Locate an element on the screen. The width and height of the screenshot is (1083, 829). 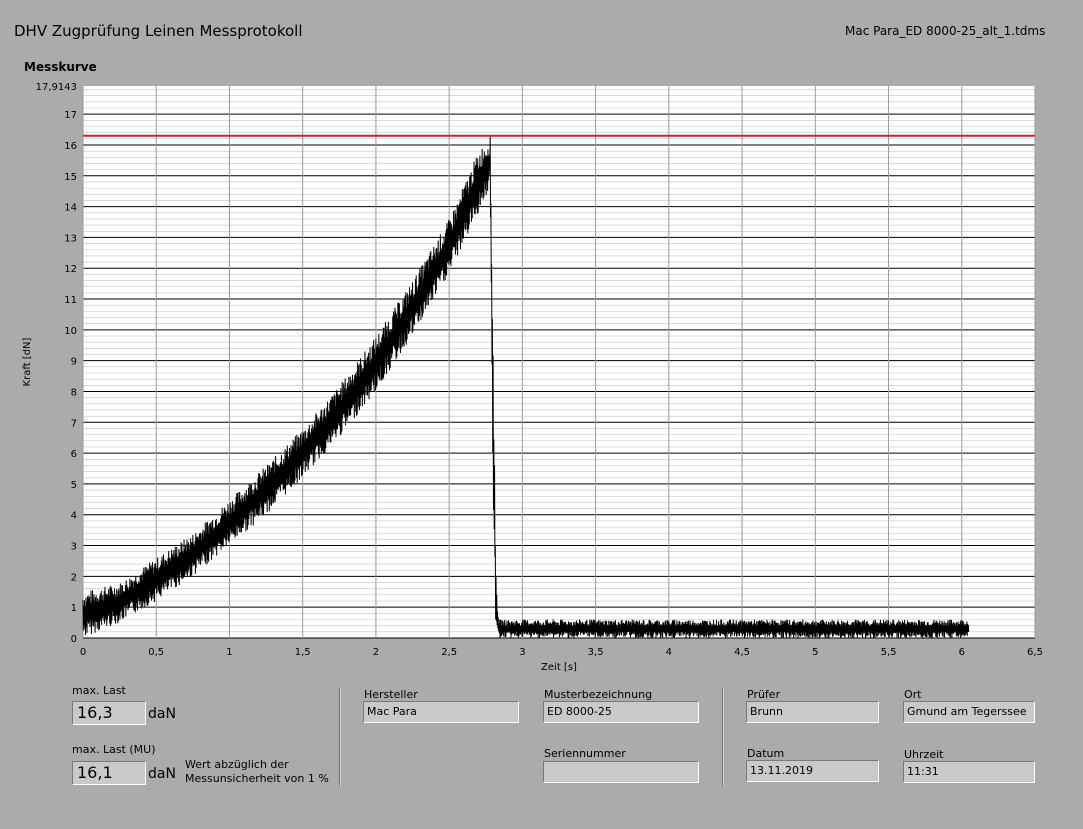
y-tick-label: 16 is located at coordinates (70, 146).